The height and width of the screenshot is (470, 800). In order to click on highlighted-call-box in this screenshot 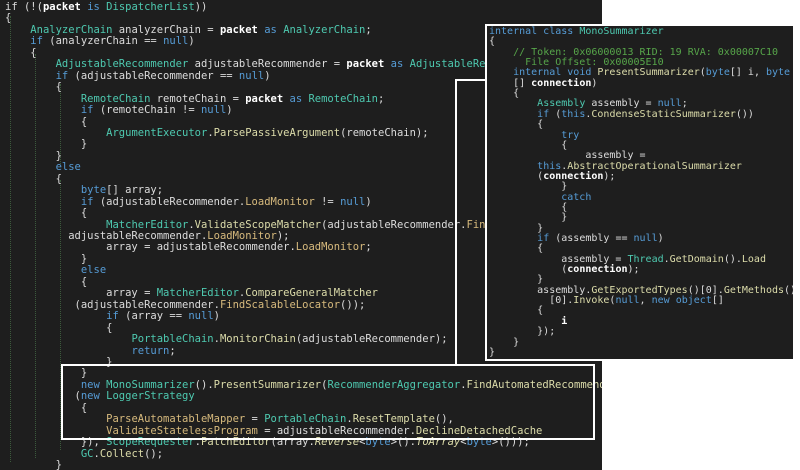, I will do `click(328, 402)`.